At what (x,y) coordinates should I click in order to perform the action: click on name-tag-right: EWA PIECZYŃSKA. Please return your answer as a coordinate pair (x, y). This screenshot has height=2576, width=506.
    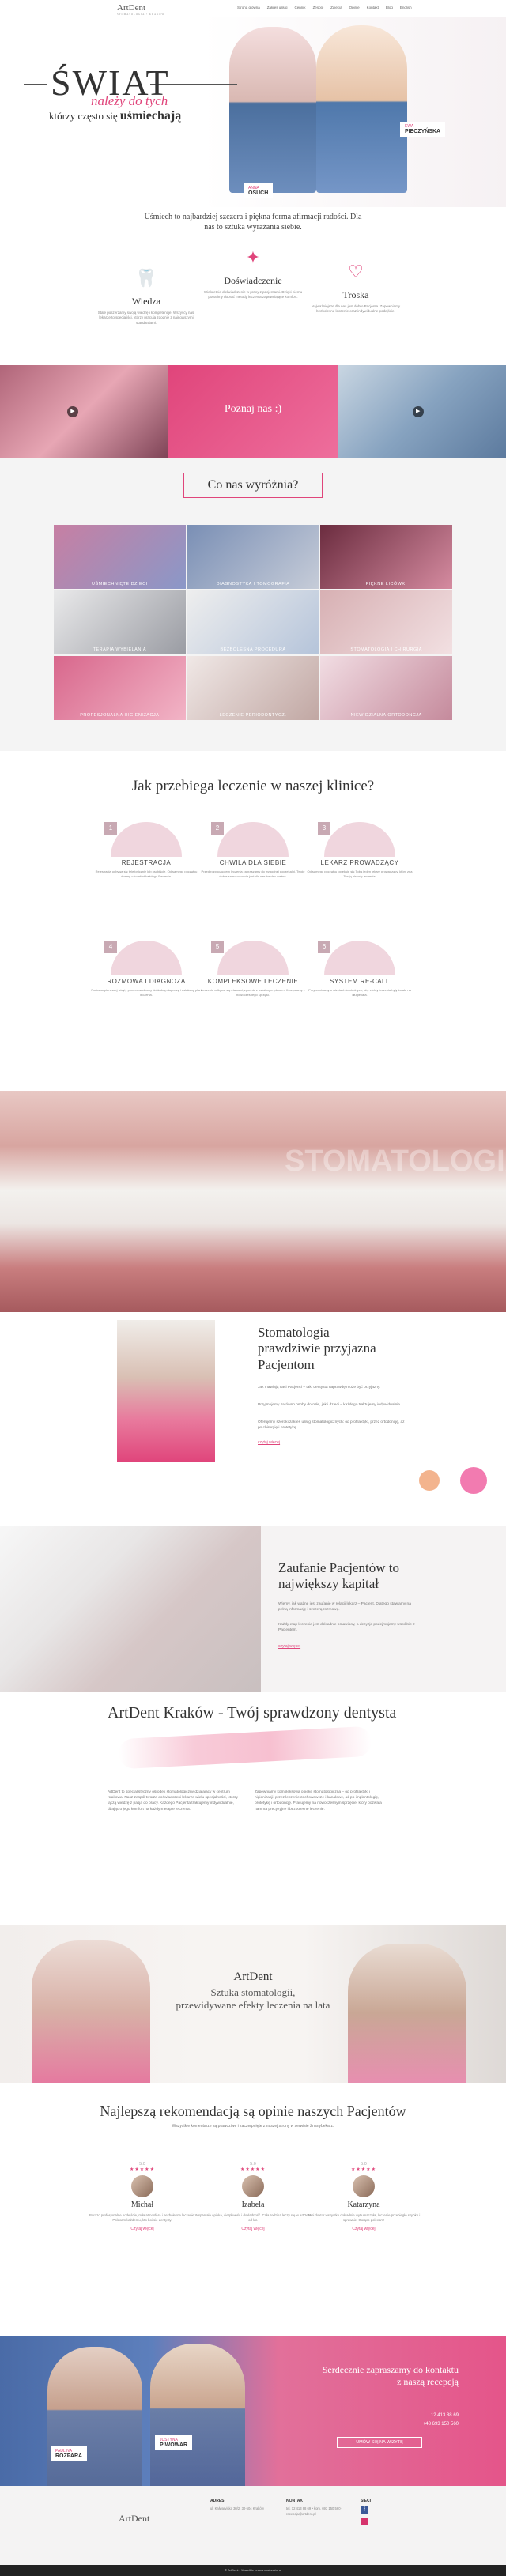
    Looking at the image, I should click on (423, 129).